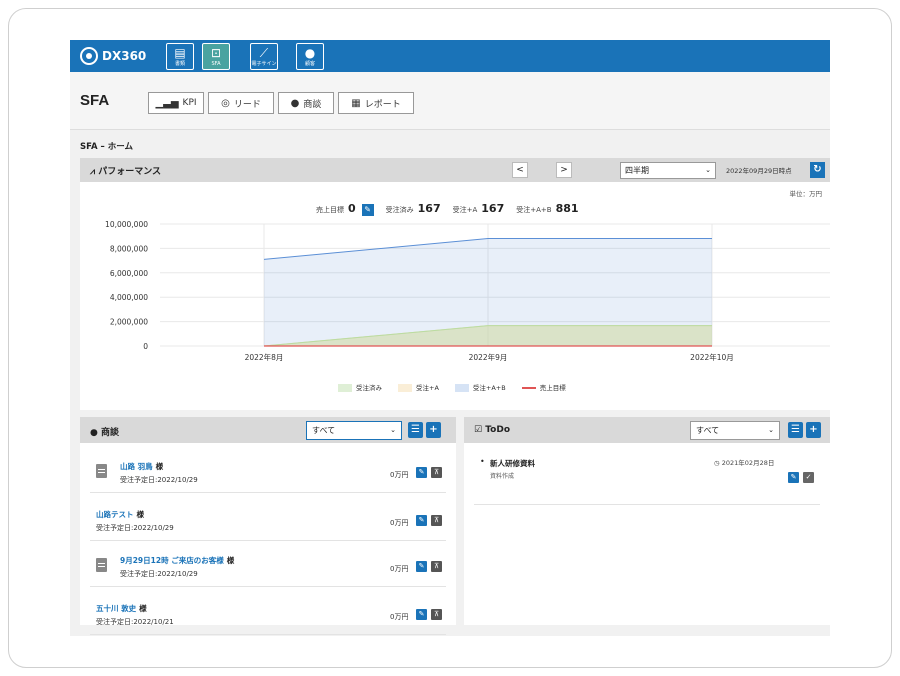 The width and height of the screenshot is (900, 676). What do you see at coordinates (126, 172) in the screenshot?
I see `performance-title: ⩘ パフォーマンス` at bounding box center [126, 172].